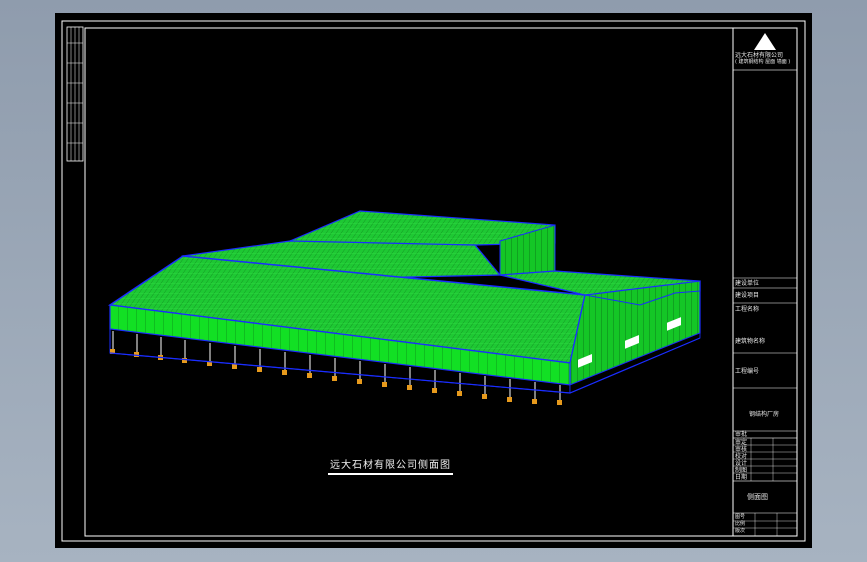  What do you see at coordinates (759, 55) in the screenshot?
I see `company-name: 远大石材有限公司` at bounding box center [759, 55].